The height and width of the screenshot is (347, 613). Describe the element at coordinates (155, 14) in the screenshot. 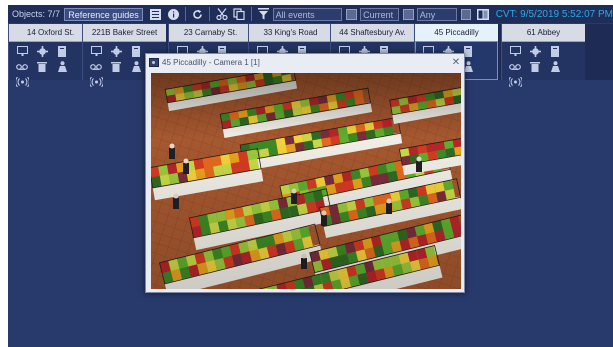

I see `list-icon` at that location.